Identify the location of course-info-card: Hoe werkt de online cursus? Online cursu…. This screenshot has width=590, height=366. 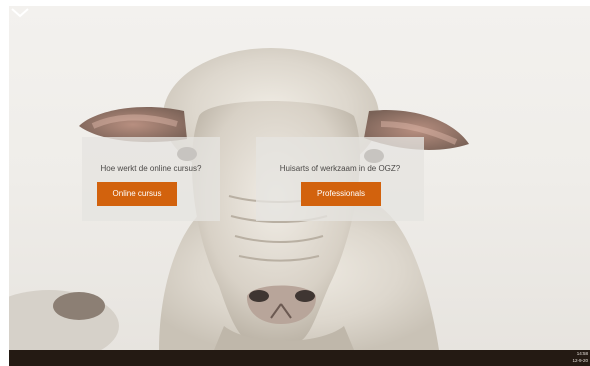
(151, 179).